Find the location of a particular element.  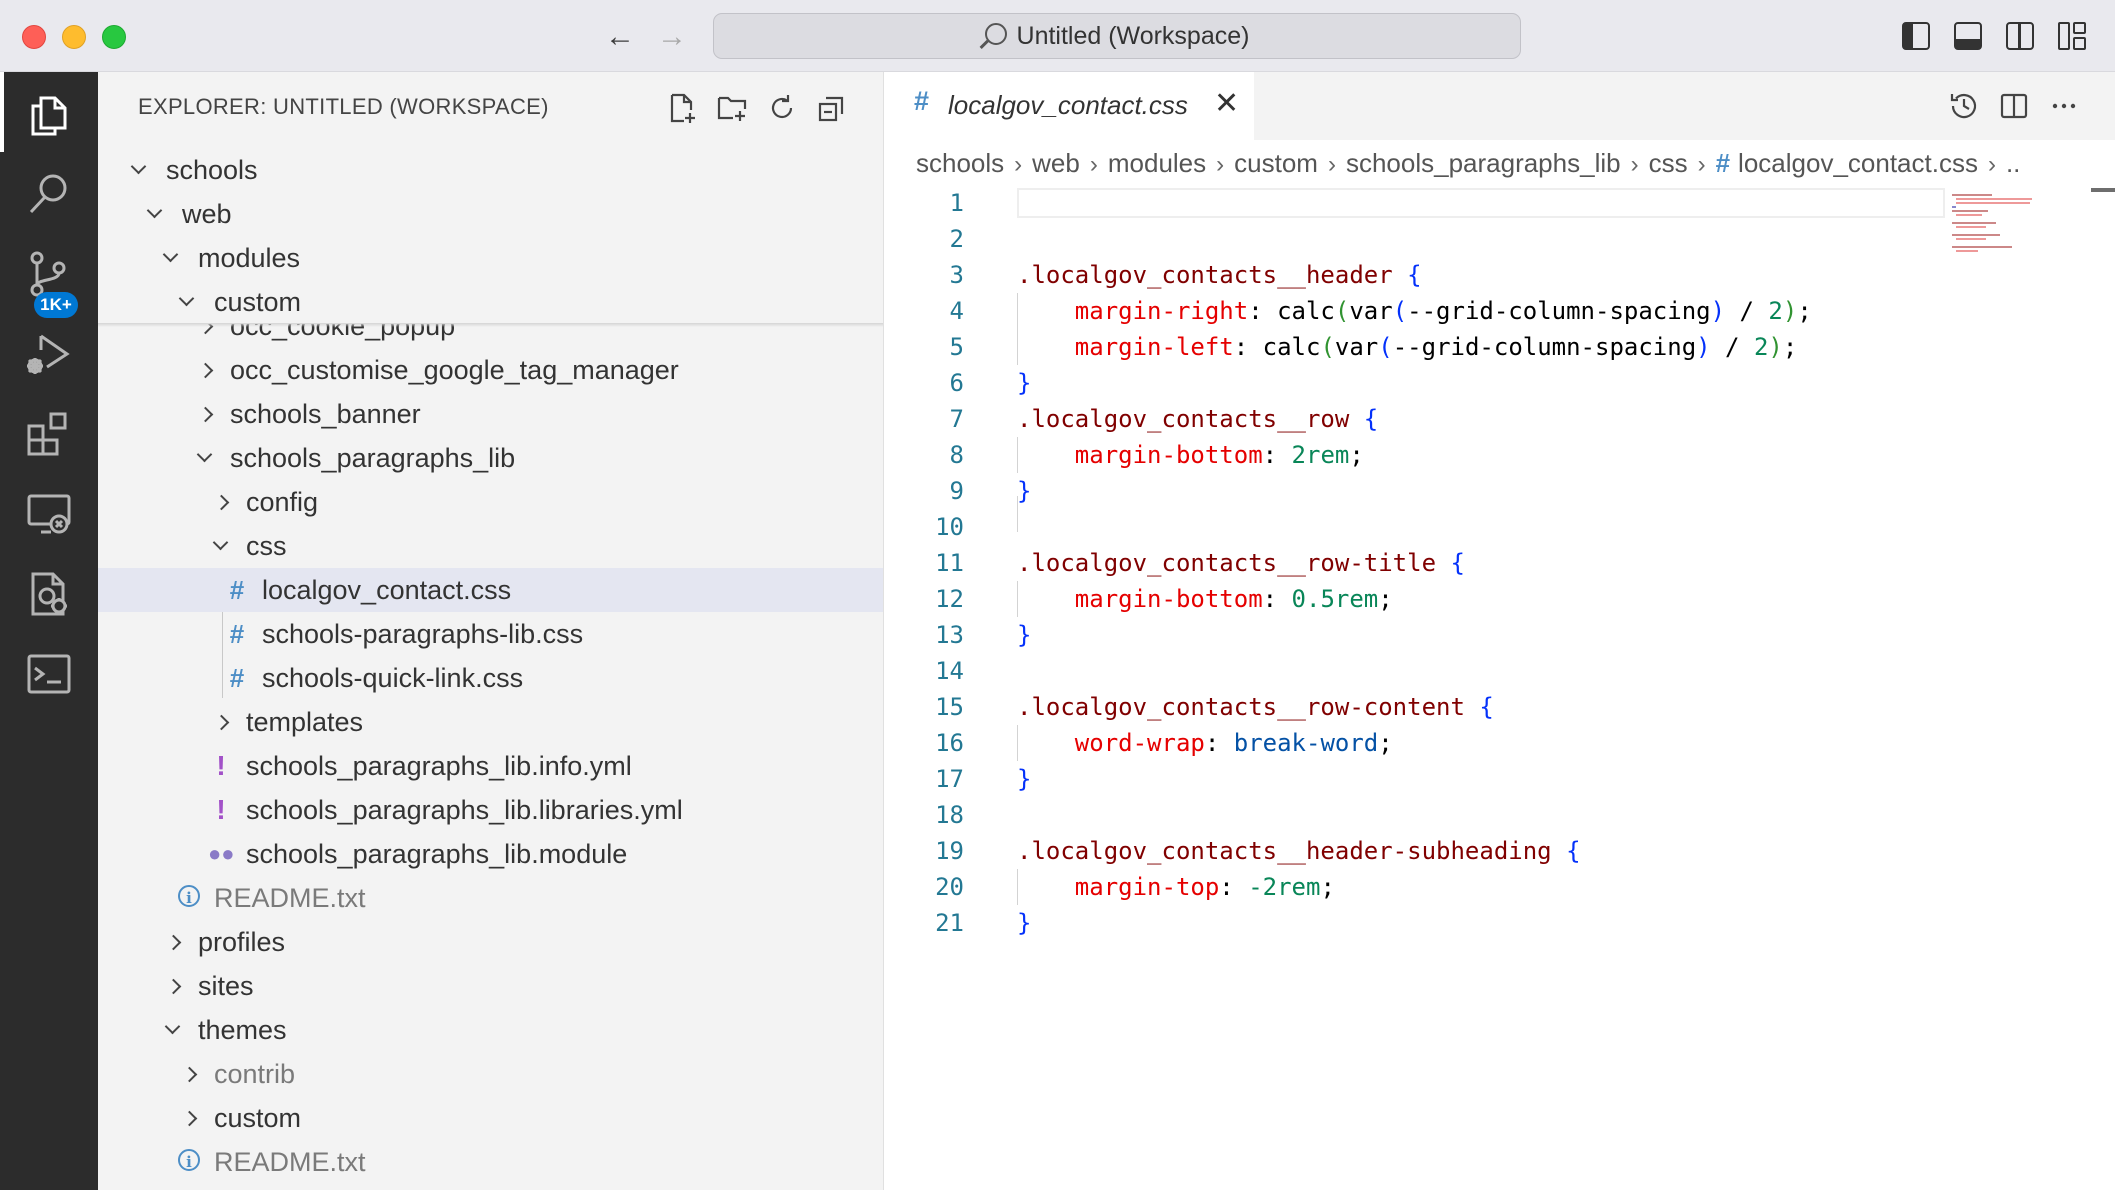

breadcrumb-item: custom is located at coordinates (1276, 163).